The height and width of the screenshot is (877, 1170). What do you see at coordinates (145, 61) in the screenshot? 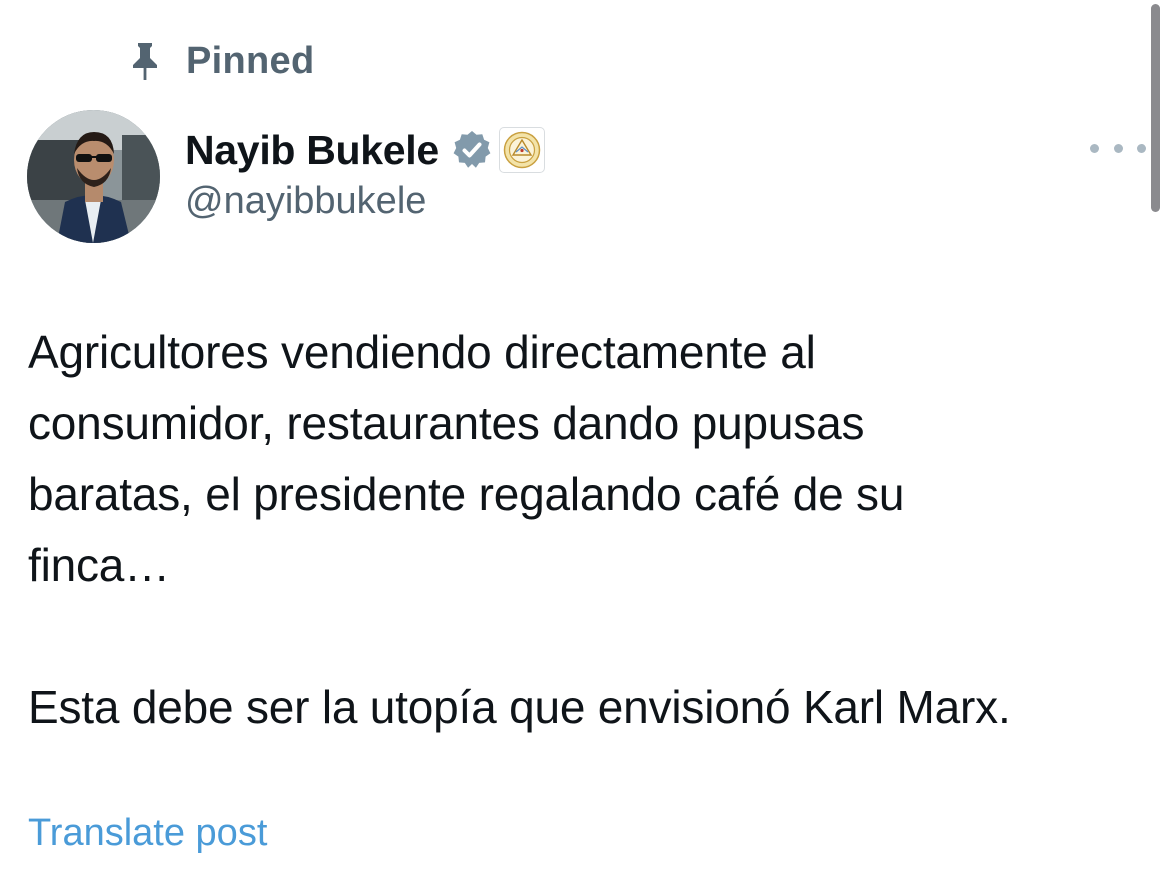
I see `pin-icon` at bounding box center [145, 61].